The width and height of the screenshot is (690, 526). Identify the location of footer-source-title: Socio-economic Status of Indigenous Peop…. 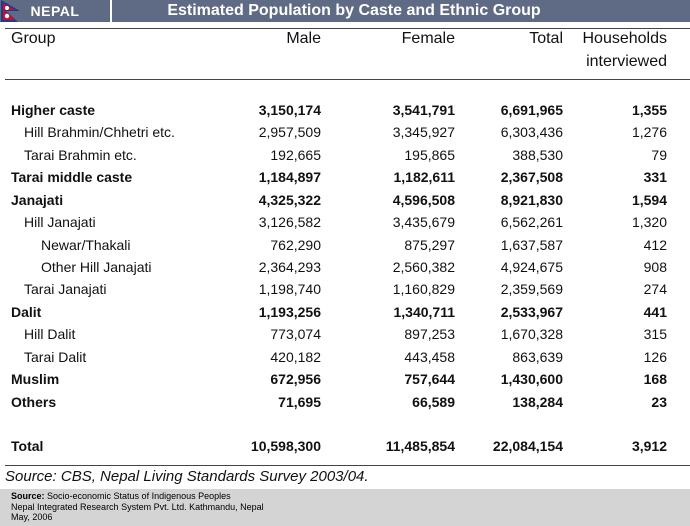
(137, 496).